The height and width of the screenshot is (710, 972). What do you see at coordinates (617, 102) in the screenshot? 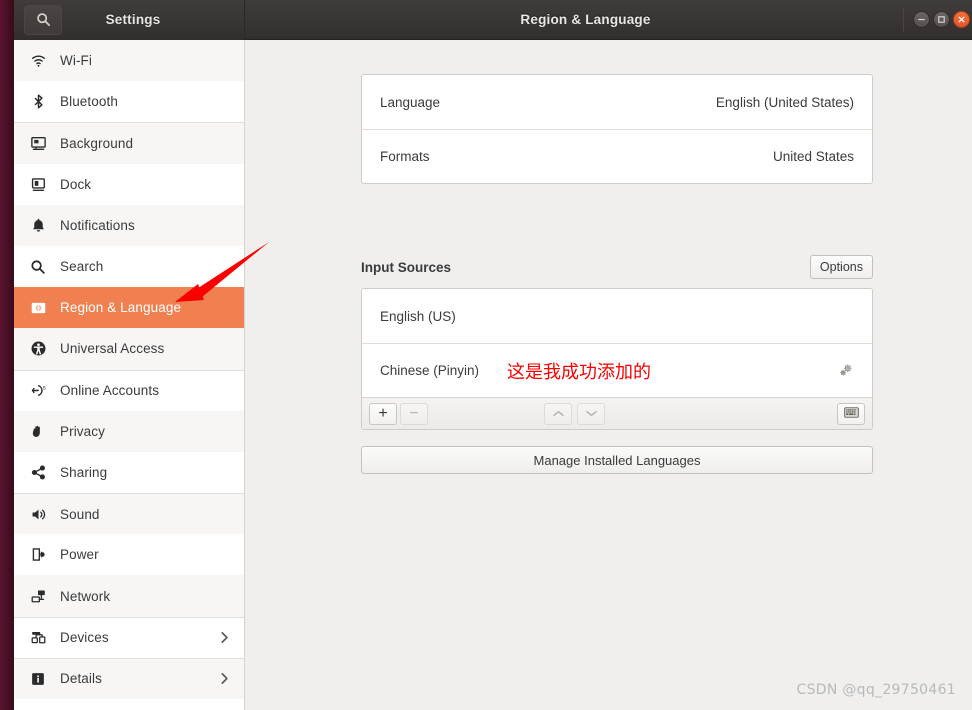
I see `language-row: Language English (United States)` at bounding box center [617, 102].